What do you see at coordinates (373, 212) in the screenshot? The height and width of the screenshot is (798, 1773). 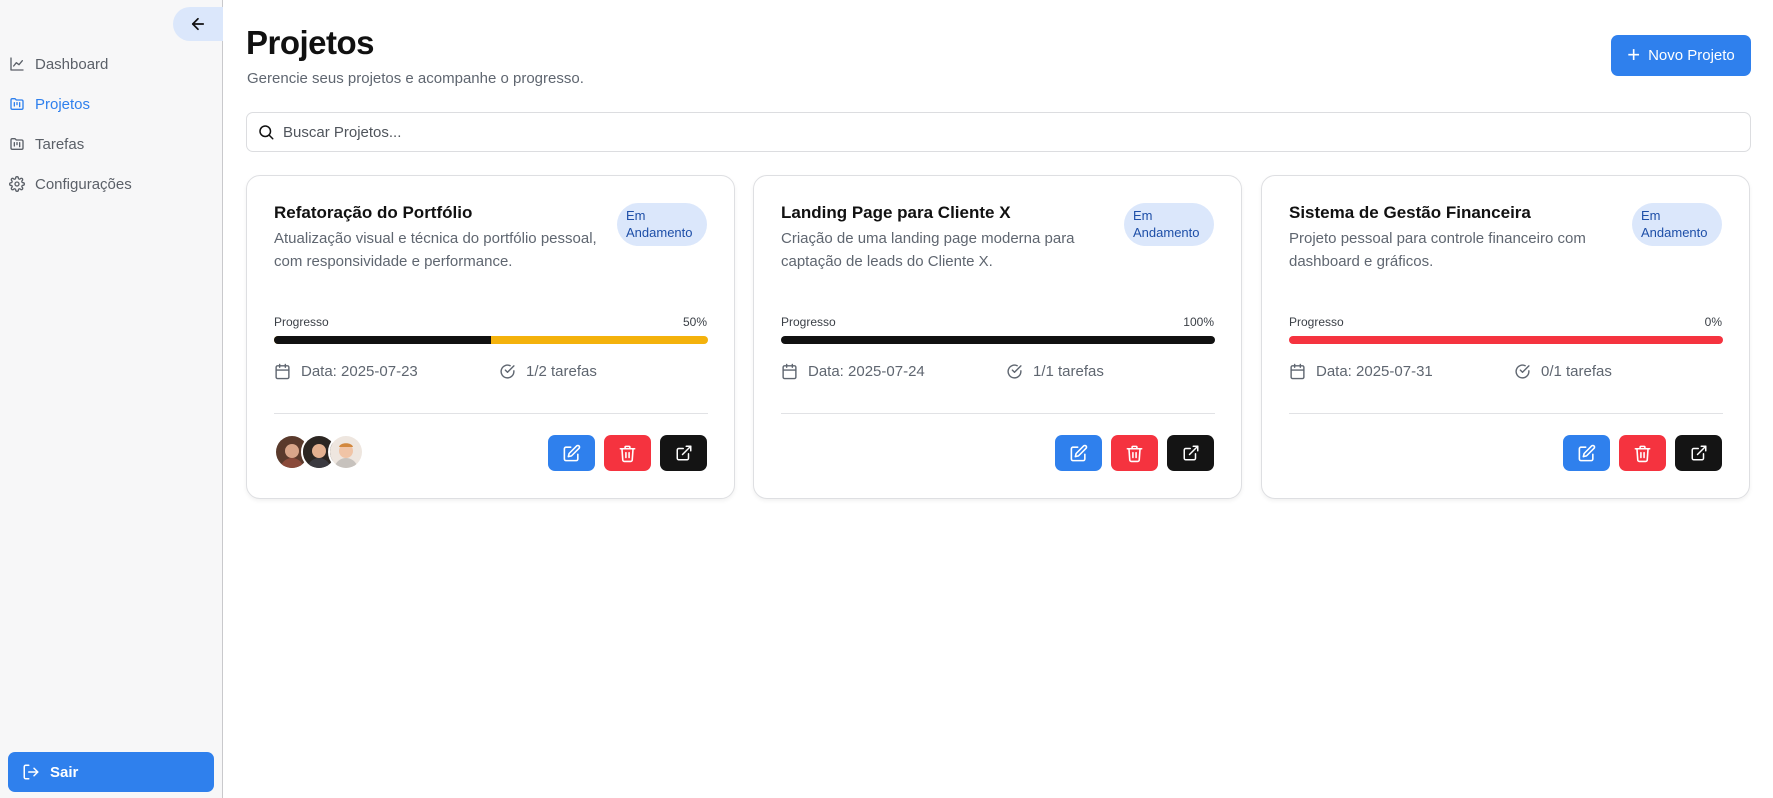 I see `project-title: Refatoração do Portfólio` at bounding box center [373, 212].